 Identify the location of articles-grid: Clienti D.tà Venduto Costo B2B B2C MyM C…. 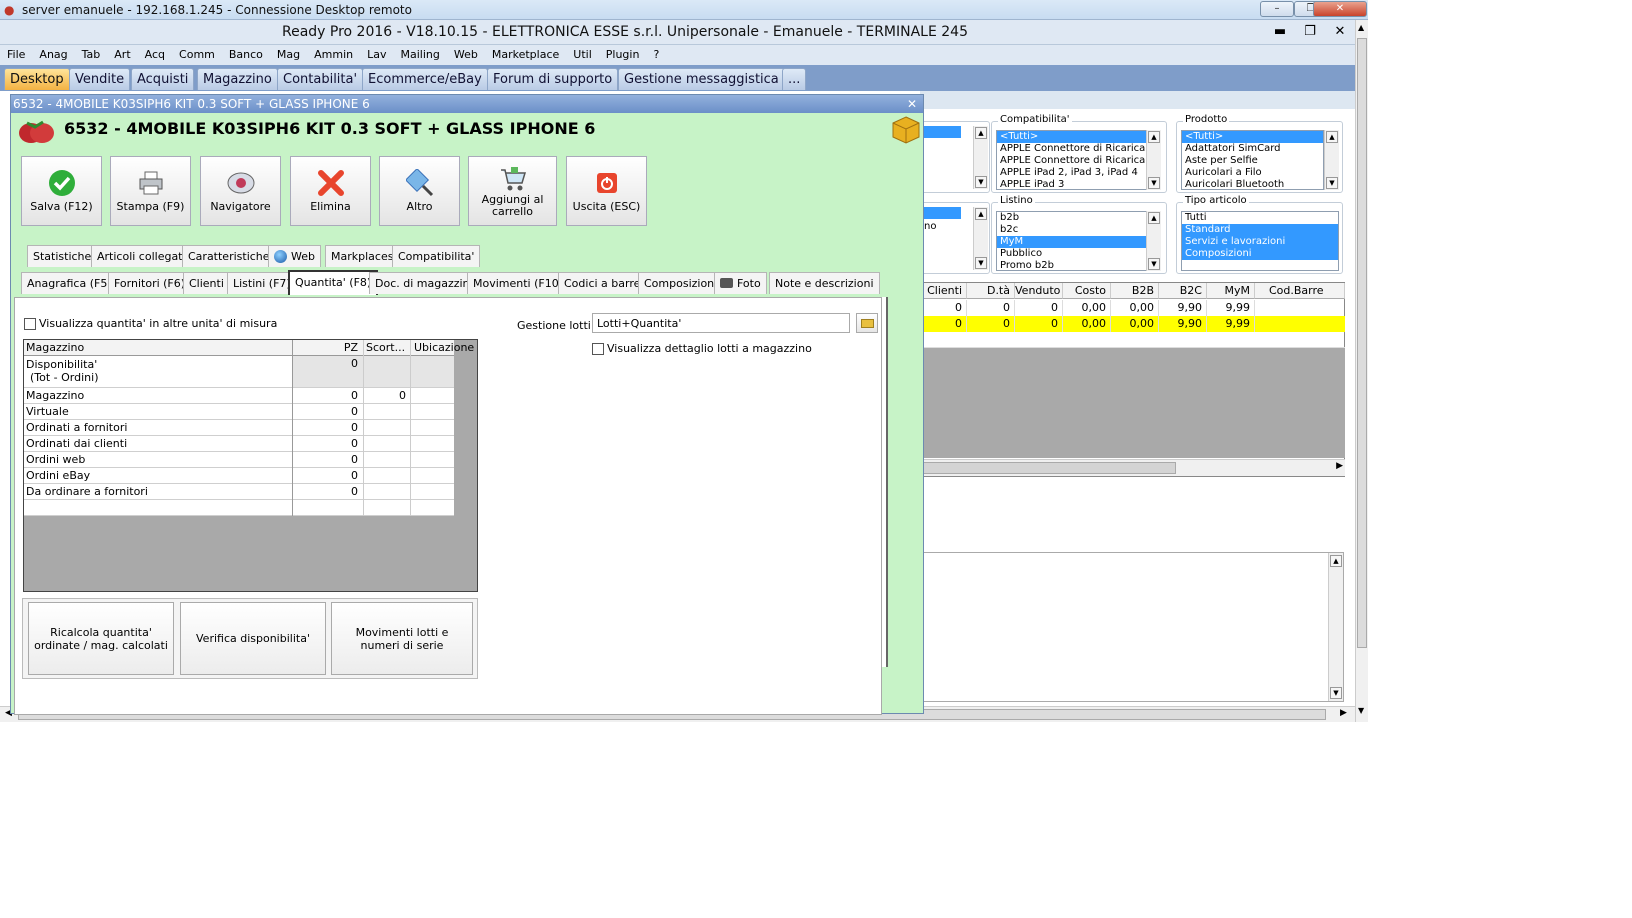
(1131, 379).